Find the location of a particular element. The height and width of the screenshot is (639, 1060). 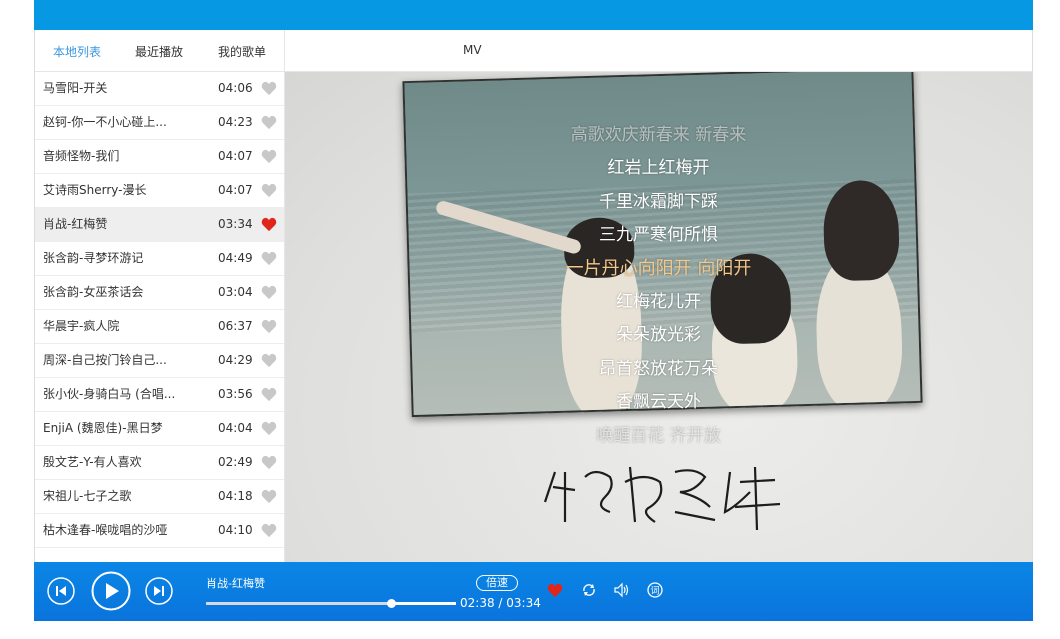

next-icon is located at coordinates (159, 591).